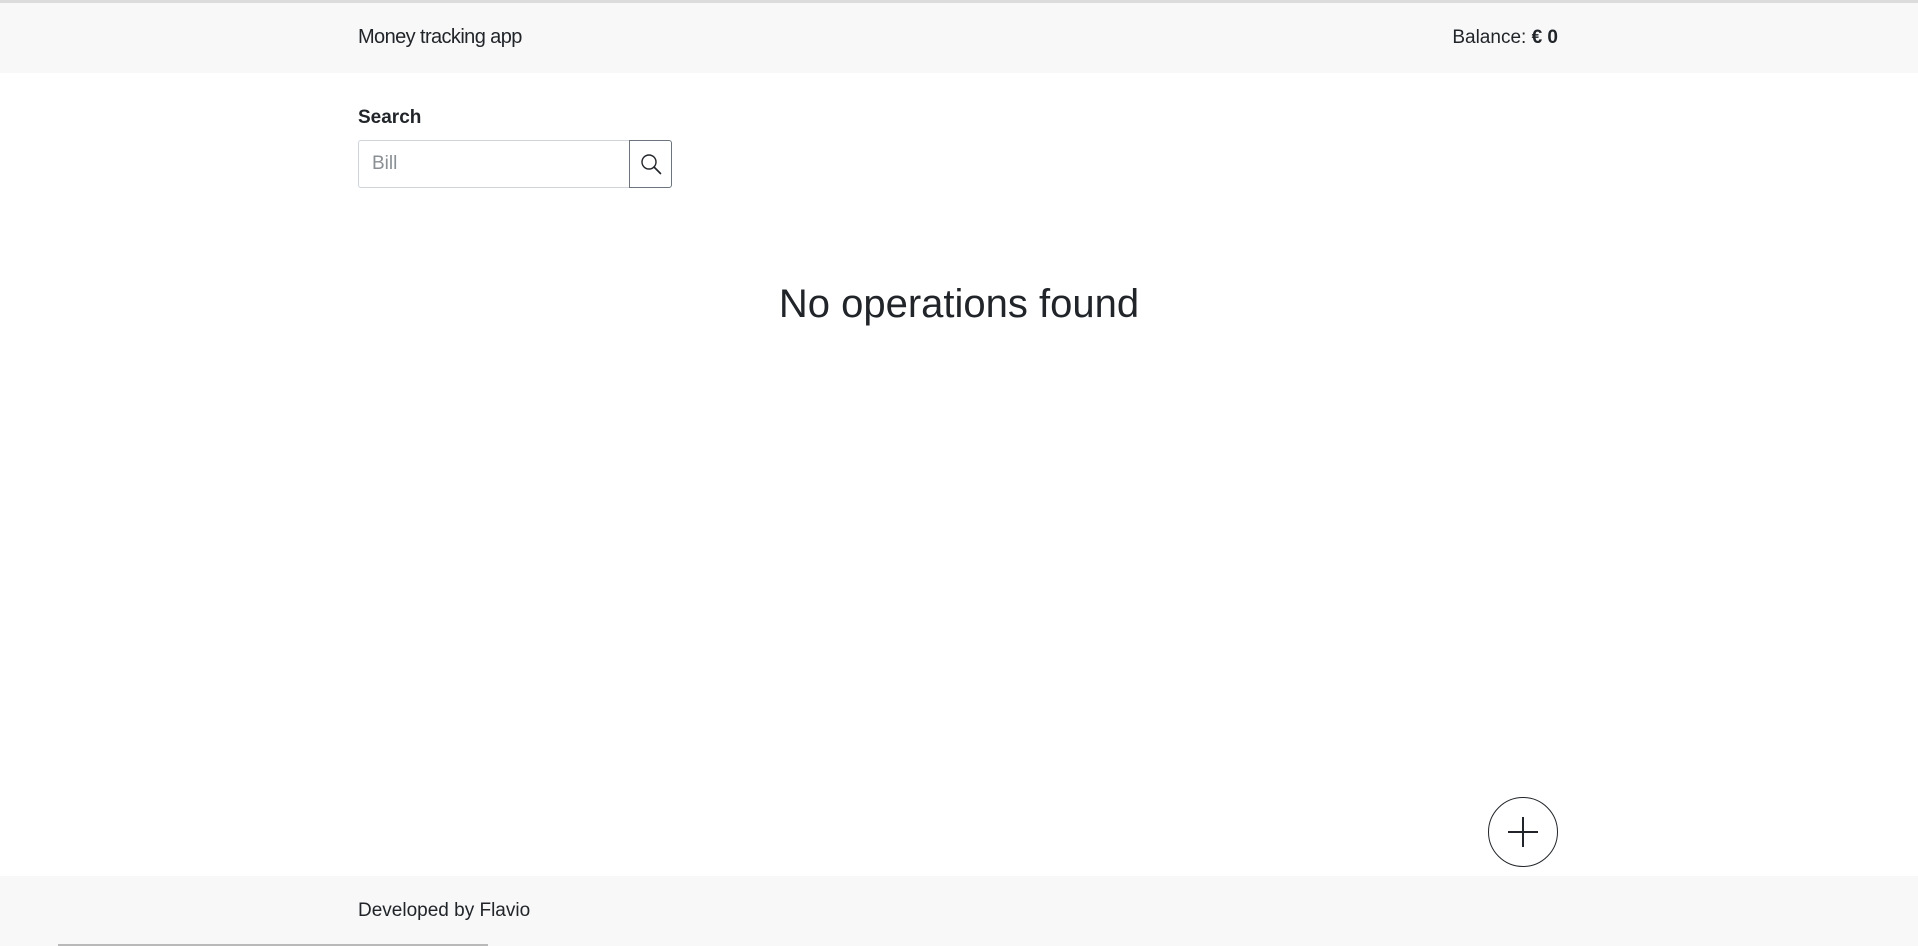  I want to click on add-operation-button, so click(1523, 832).